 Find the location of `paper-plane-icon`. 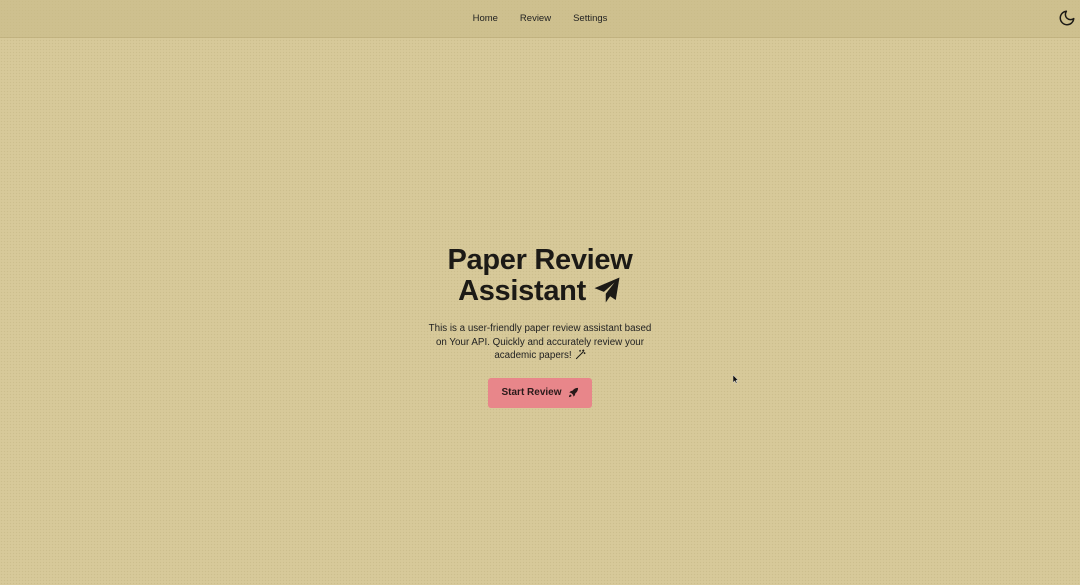

paper-plane-icon is located at coordinates (607, 290).